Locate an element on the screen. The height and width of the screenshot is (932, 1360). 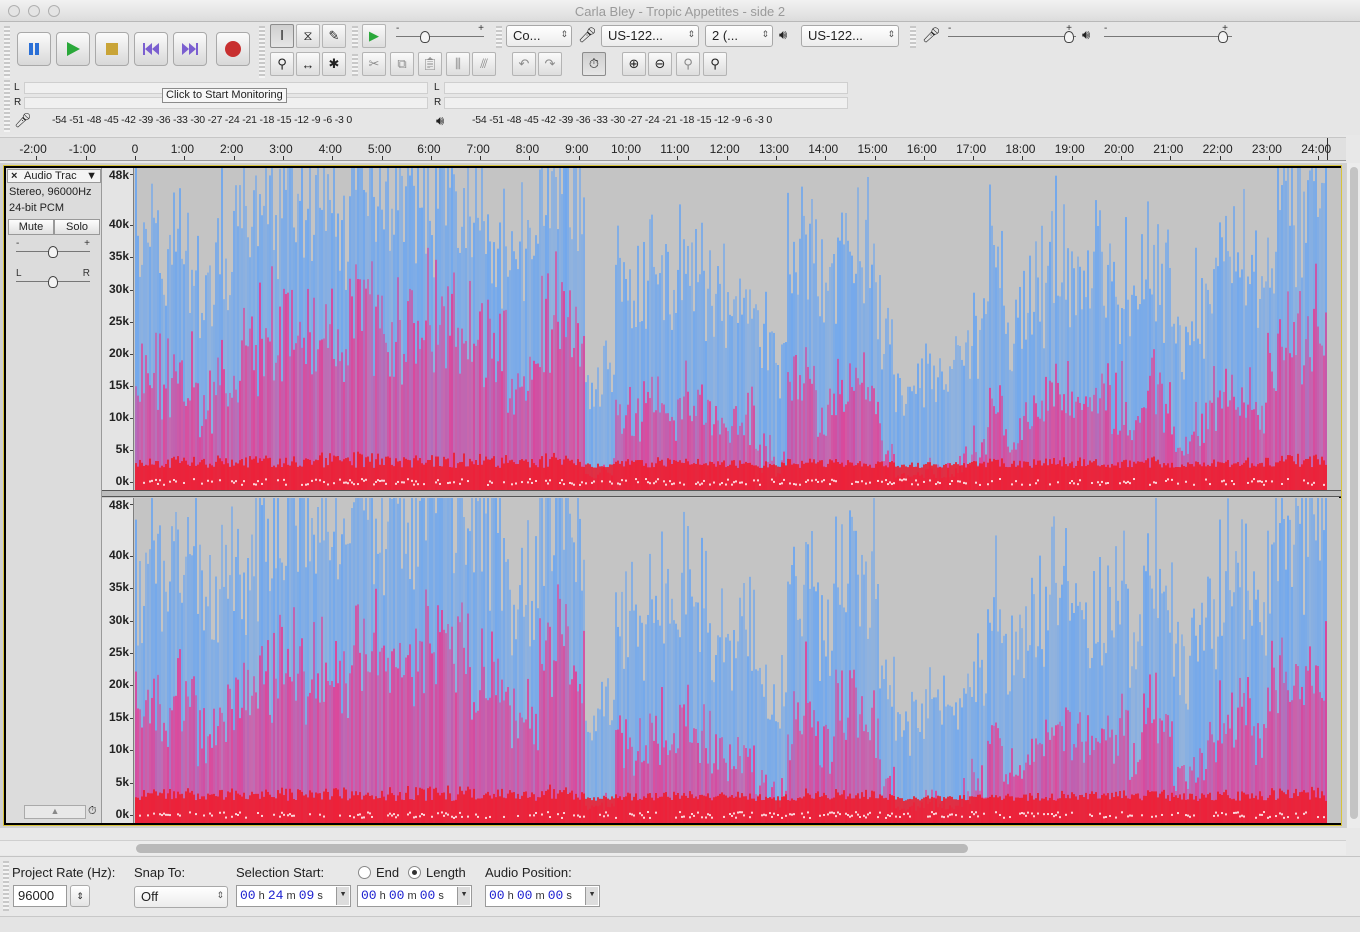
selection-length-seconds: 00 is located at coordinates (428, 895).